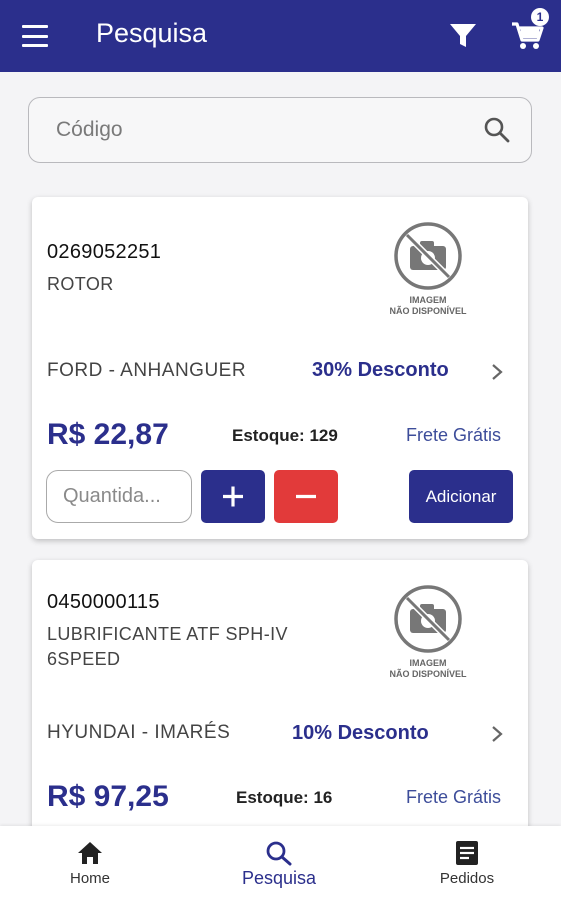  What do you see at coordinates (108, 434) in the screenshot?
I see `product-price: R$ 22,87` at bounding box center [108, 434].